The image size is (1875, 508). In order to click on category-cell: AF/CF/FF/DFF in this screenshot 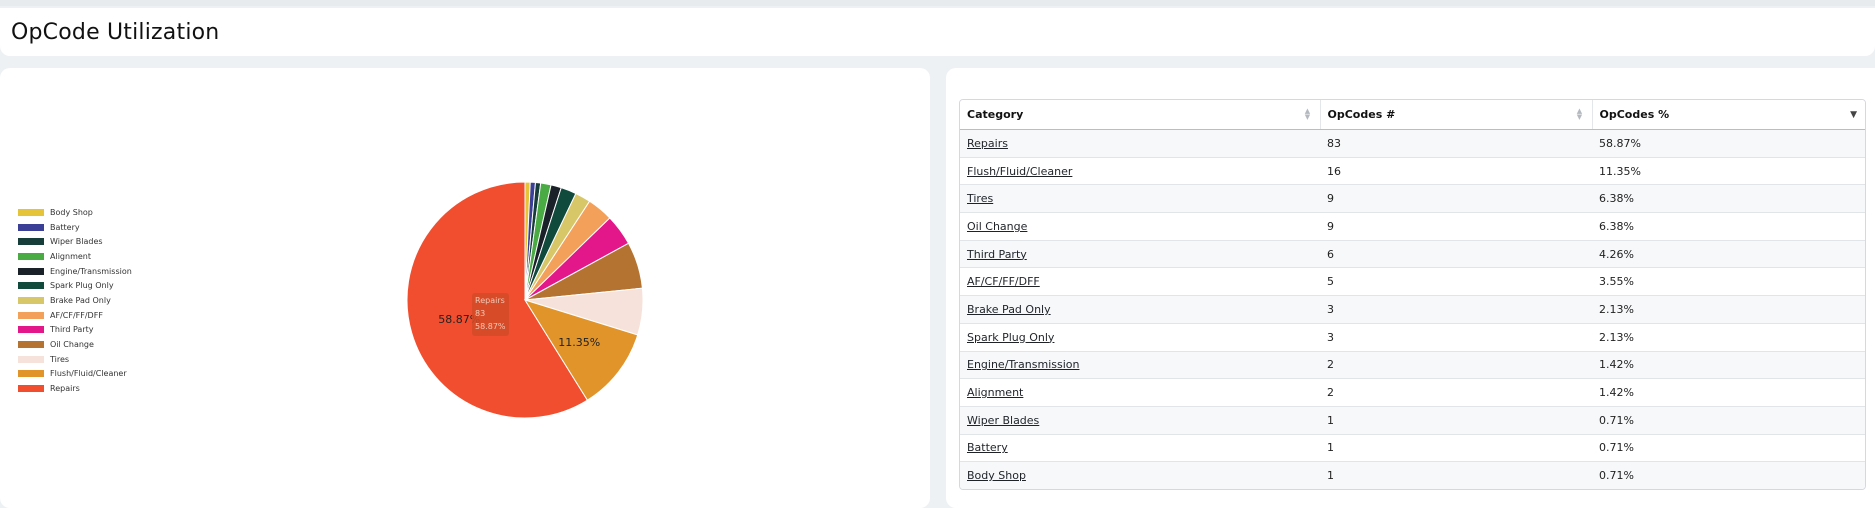, I will do `click(1140, 282)`.